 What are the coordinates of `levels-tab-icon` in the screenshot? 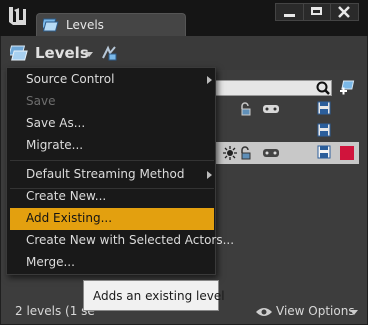 It's located at (49, 25).